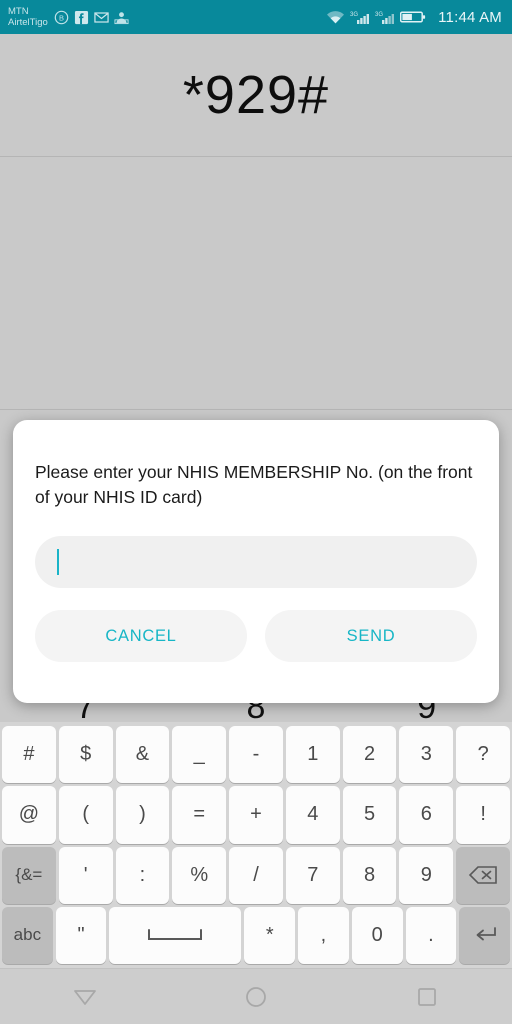 The width and height of the screenshot is (512, 1024). I want to click on key-symbols-toggle: {&=, so click(29, 875).